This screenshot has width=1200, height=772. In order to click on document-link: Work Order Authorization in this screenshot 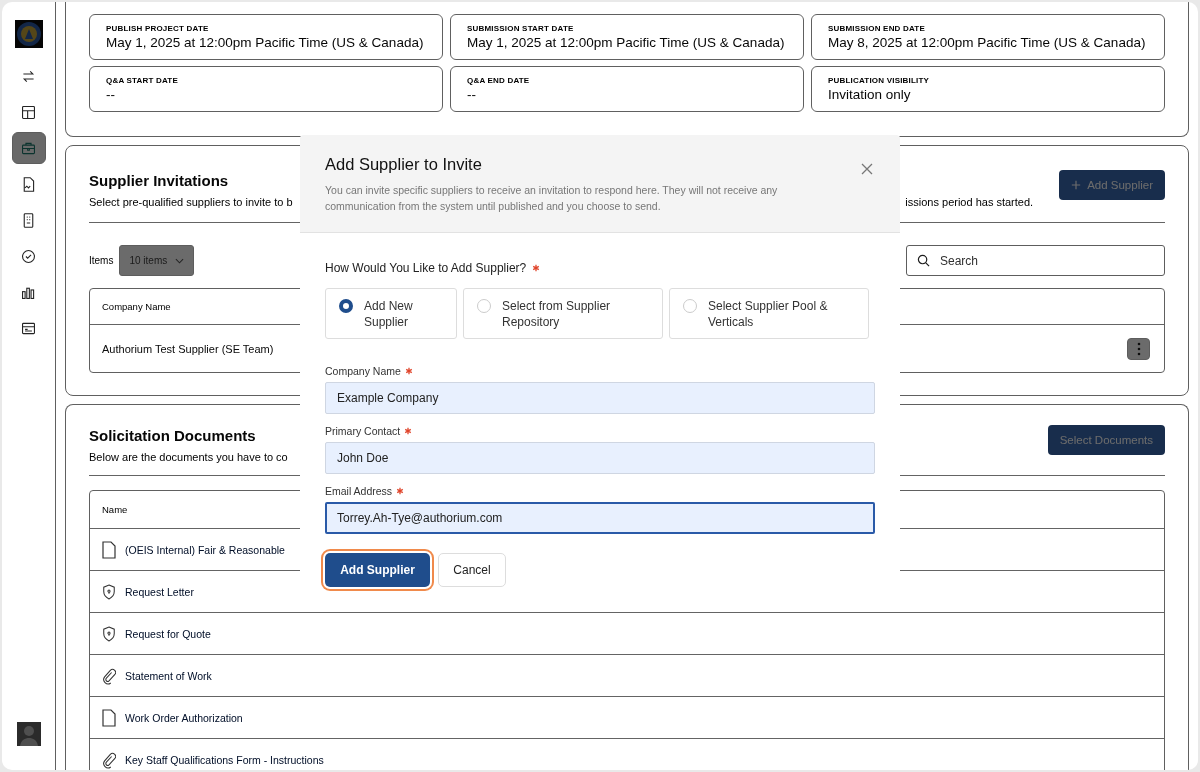, I will do `click(184, 717)`.